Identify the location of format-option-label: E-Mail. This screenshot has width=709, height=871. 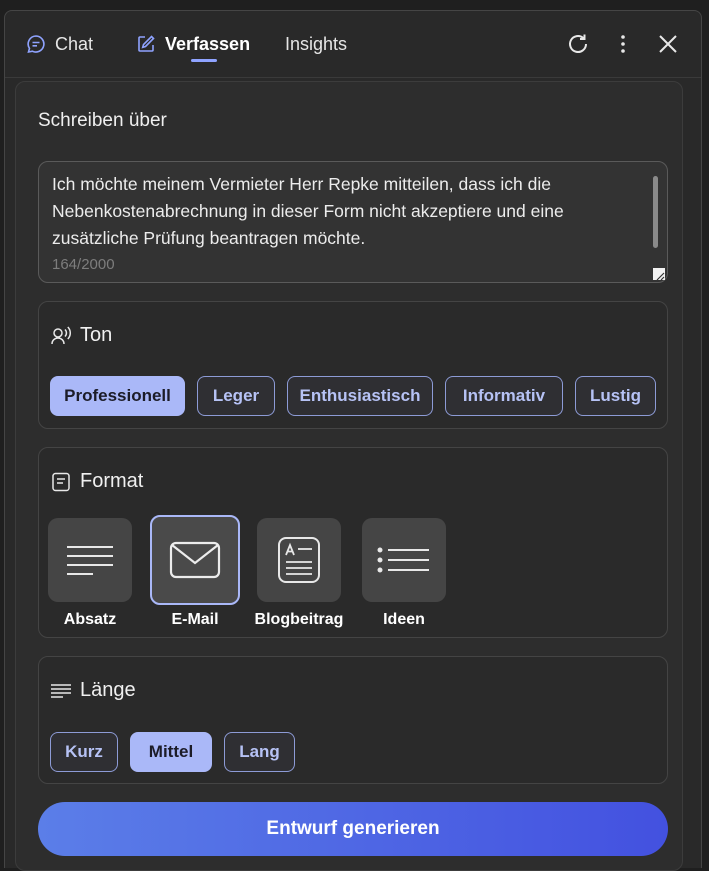
(195, 619).